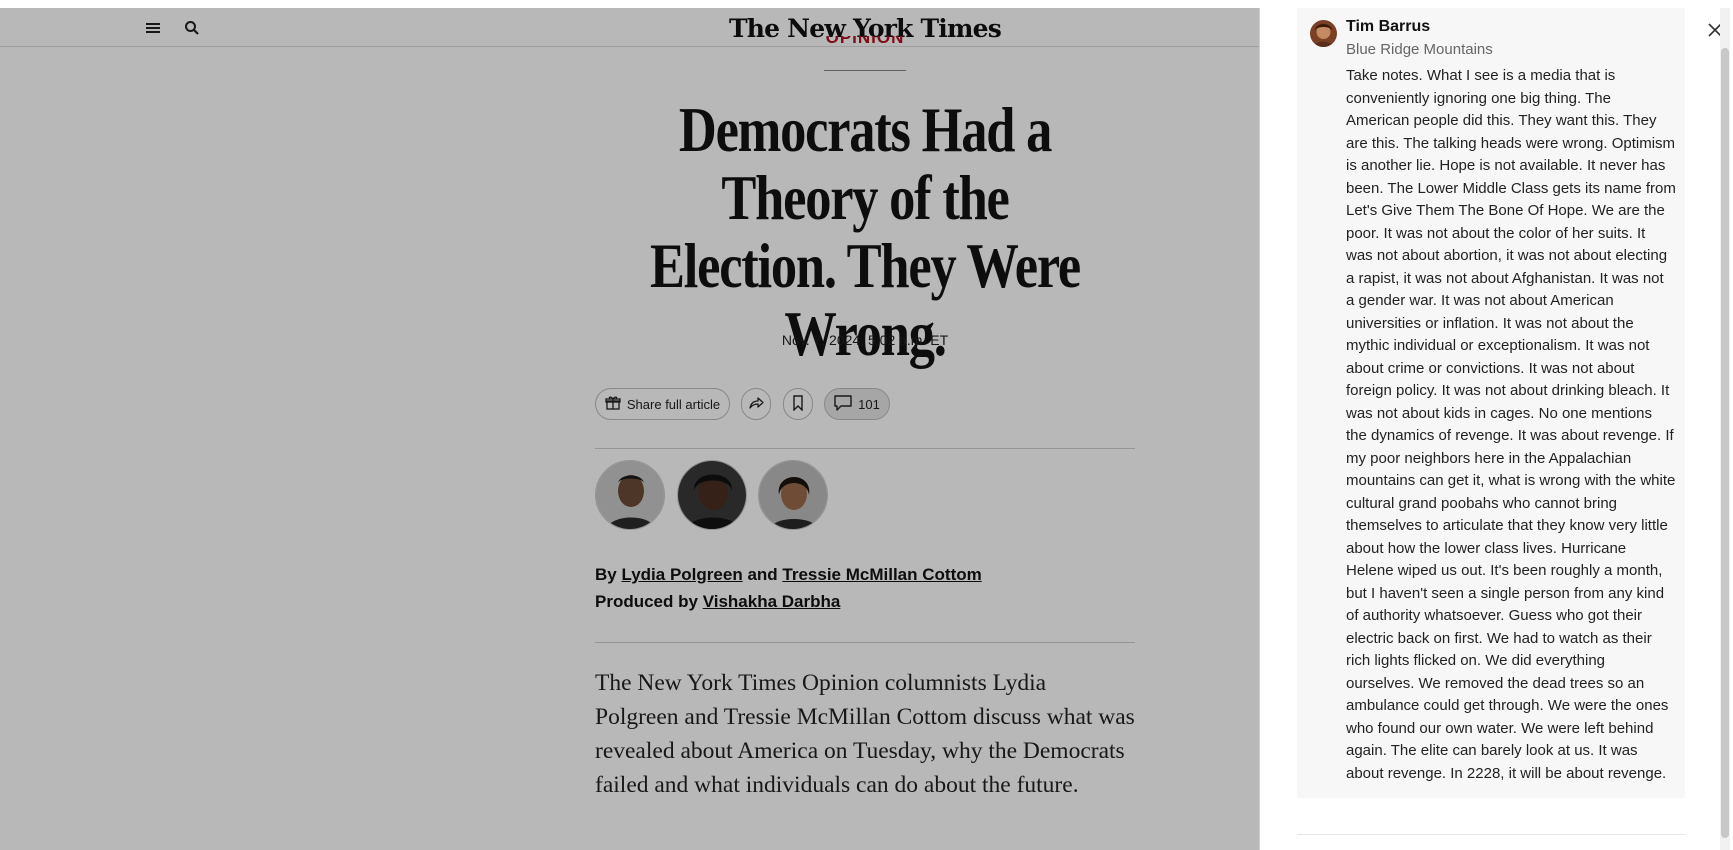  I want to click on author-photo-vishakha-darbha, so click(793, 495).